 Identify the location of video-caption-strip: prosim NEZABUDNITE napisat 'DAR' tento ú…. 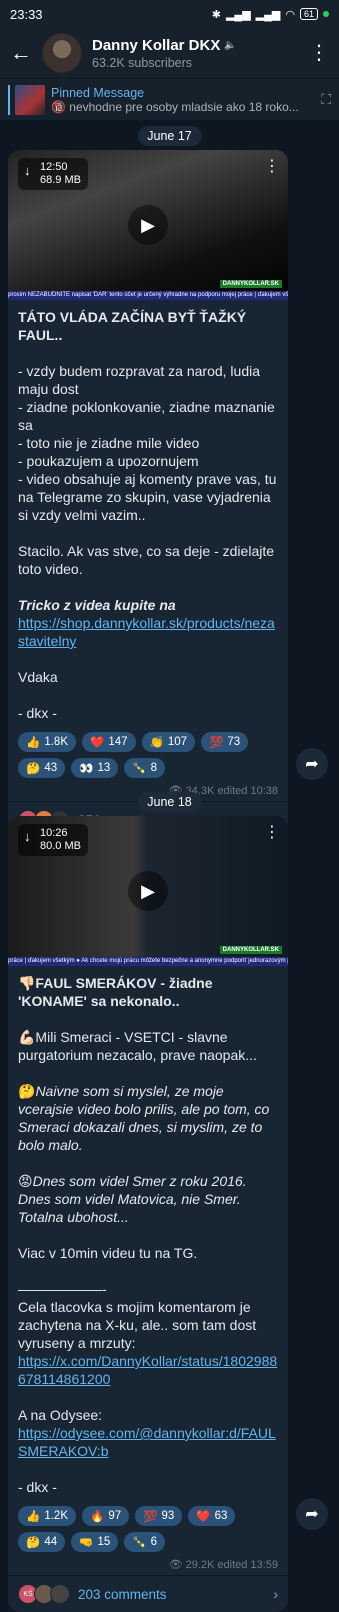
(148, 295).